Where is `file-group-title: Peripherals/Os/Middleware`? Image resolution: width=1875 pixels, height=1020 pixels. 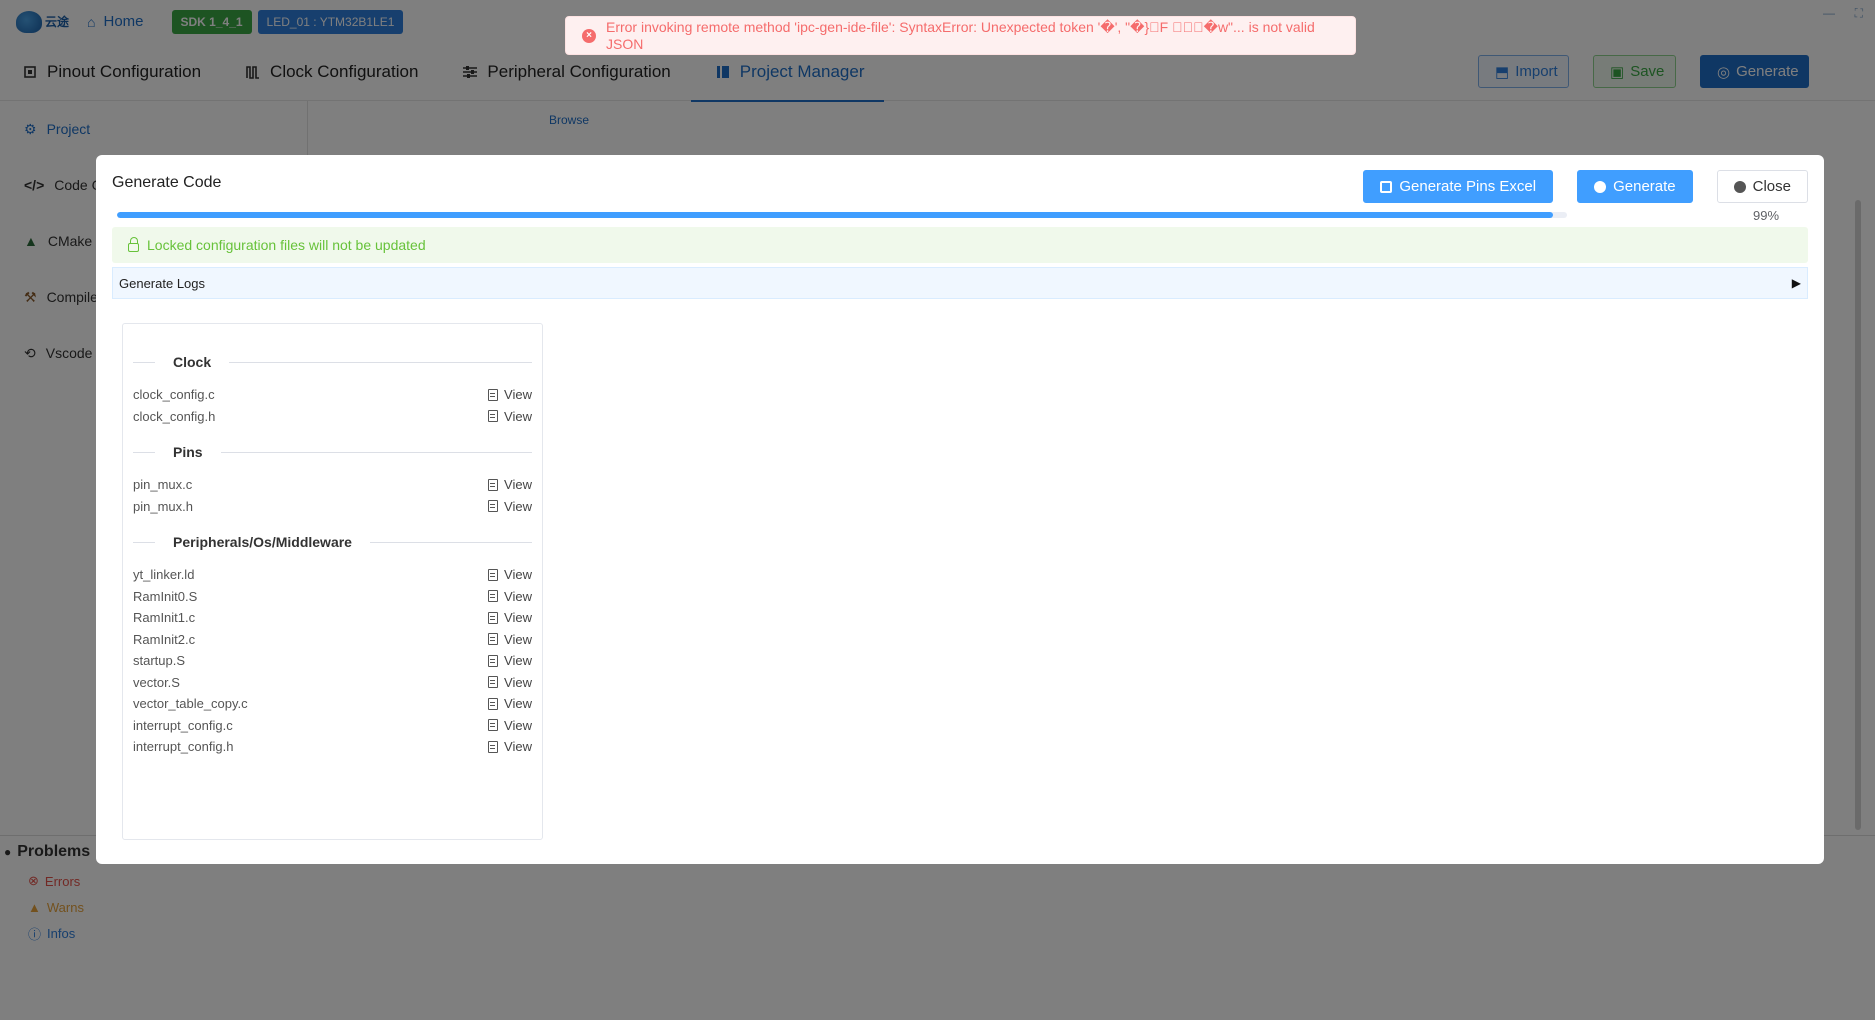
file-group-title: Peripherals/Os/Middleware is located at coordinates (262, 542).